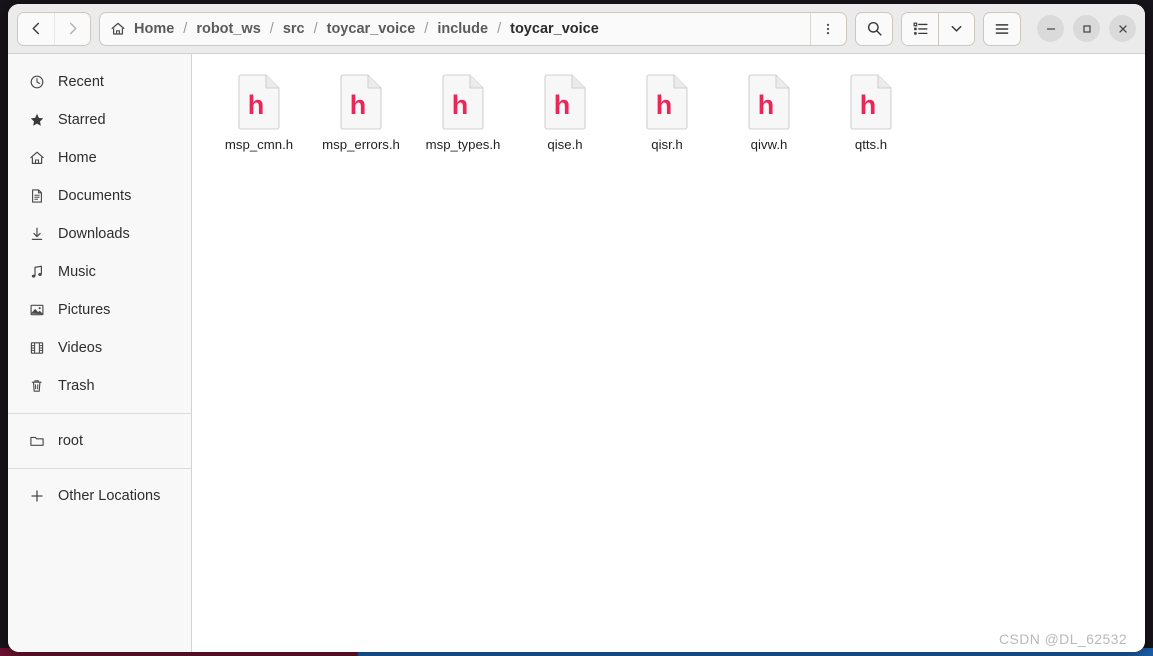 Image resolution: width=1153 pixels, height=656 pixels. I want to click on breadcrumb-item-1: robot_ws, so click(228, 29).